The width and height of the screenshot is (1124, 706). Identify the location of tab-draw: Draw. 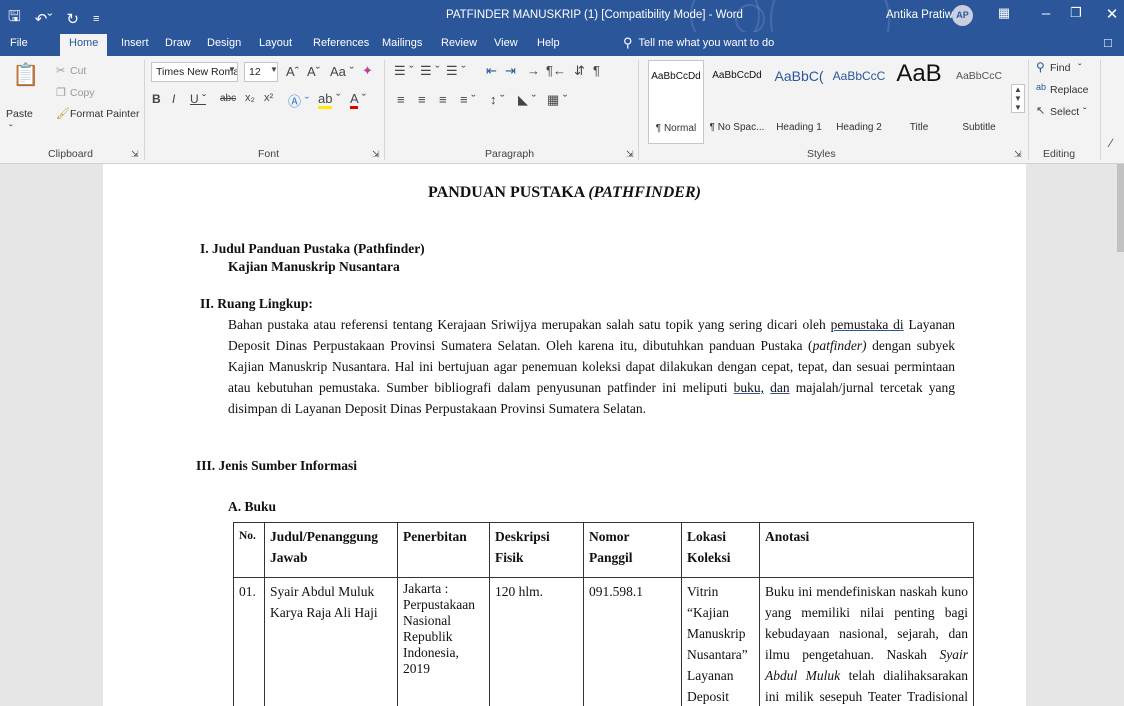
(178, 43).